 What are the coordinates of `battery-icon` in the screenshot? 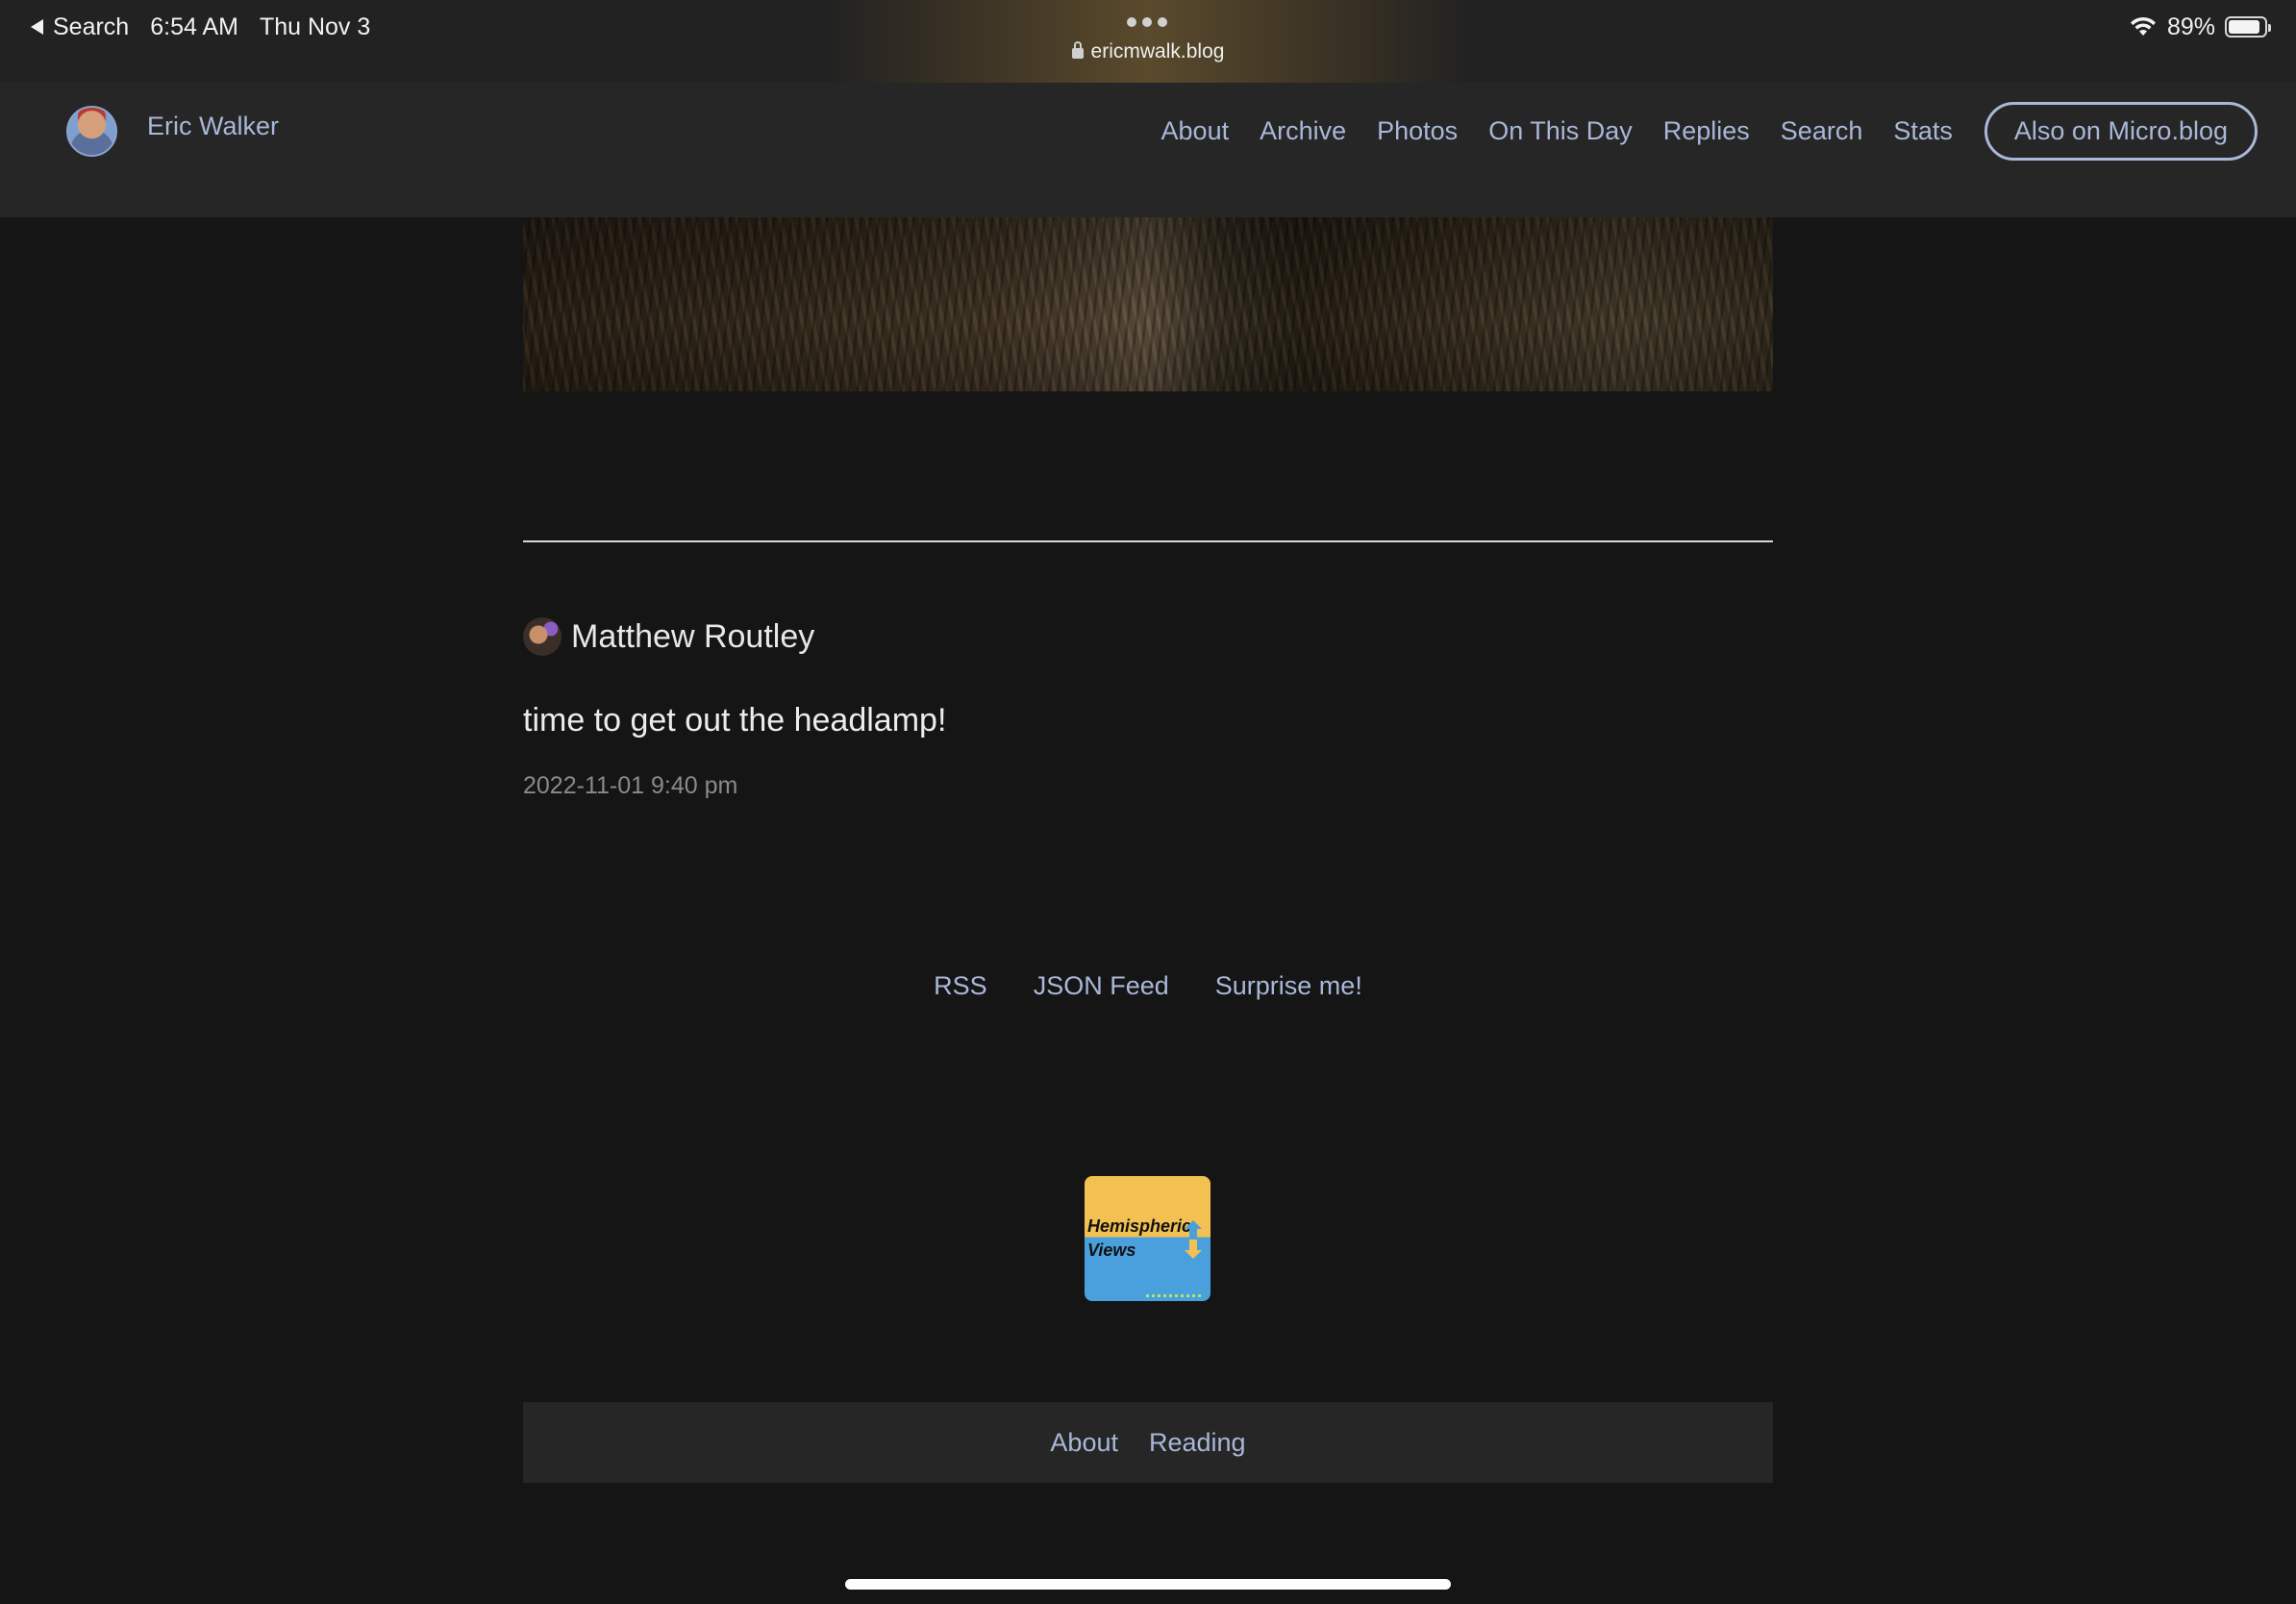 It's located at (2248, 27).